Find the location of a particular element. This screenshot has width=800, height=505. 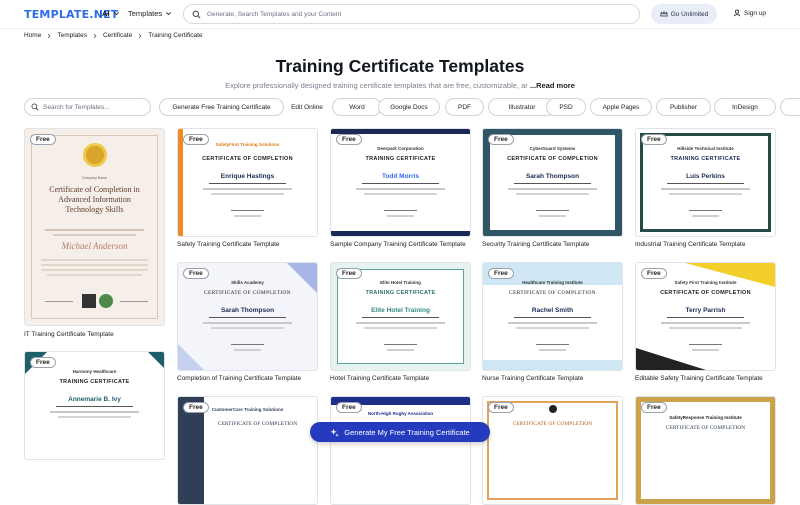

chip-psd: PSD is located at coordinates (566, 107).